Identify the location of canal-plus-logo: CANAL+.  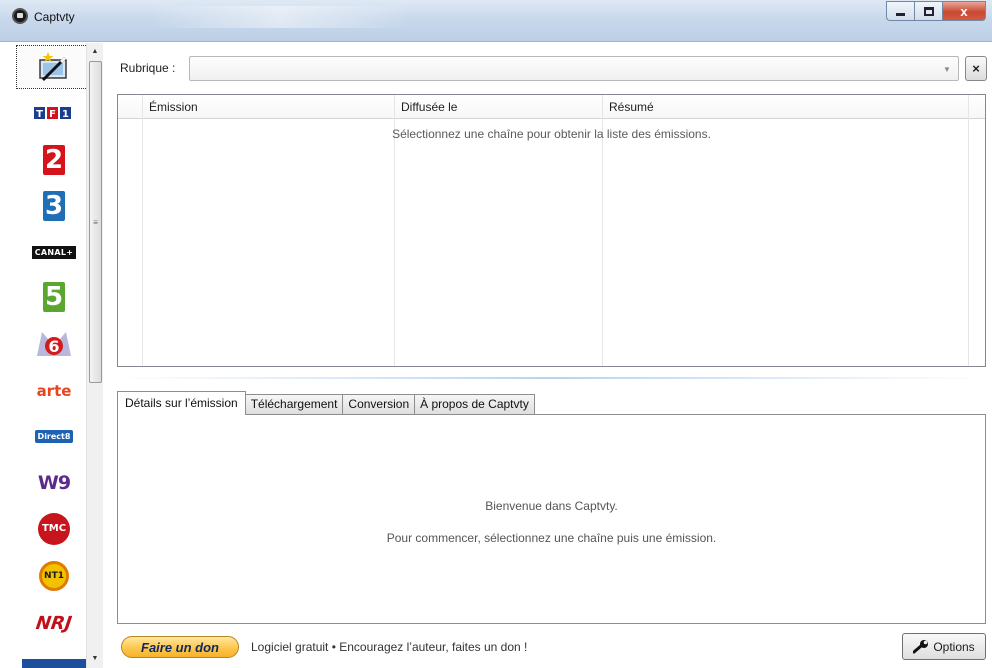
(54, 252).